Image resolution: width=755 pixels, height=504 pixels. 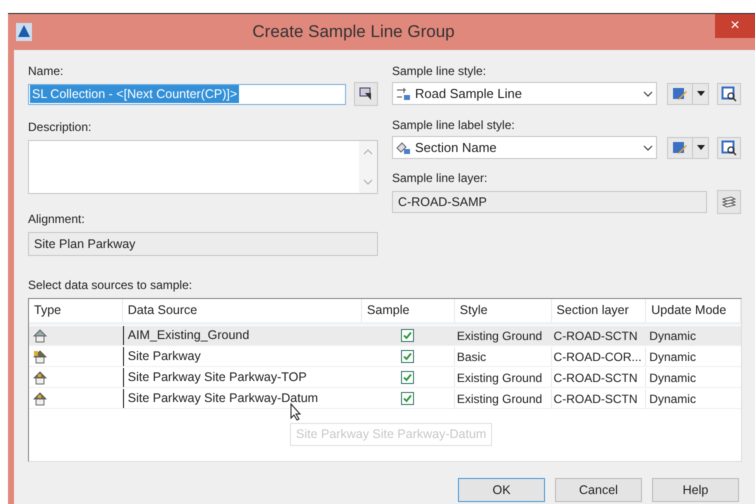 I want to click on table-cell-text: Site Parkway, so click(x=164, y=357).